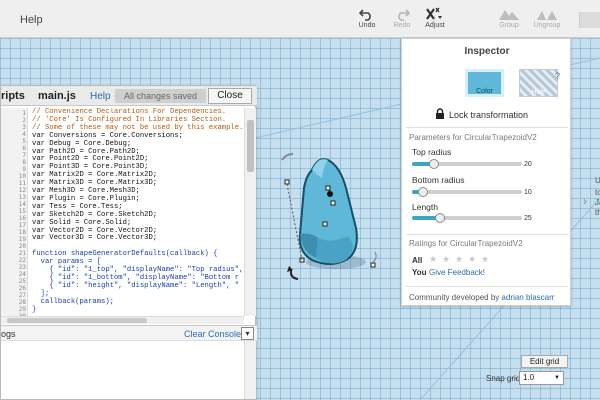 This screenshot has width=600, height=400. I want to click on line-number: 27, so click(22, 295).